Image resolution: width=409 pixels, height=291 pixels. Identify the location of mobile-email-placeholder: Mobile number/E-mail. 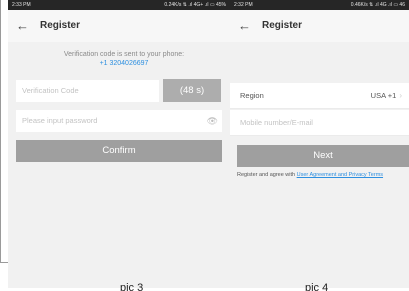
(276, 122).